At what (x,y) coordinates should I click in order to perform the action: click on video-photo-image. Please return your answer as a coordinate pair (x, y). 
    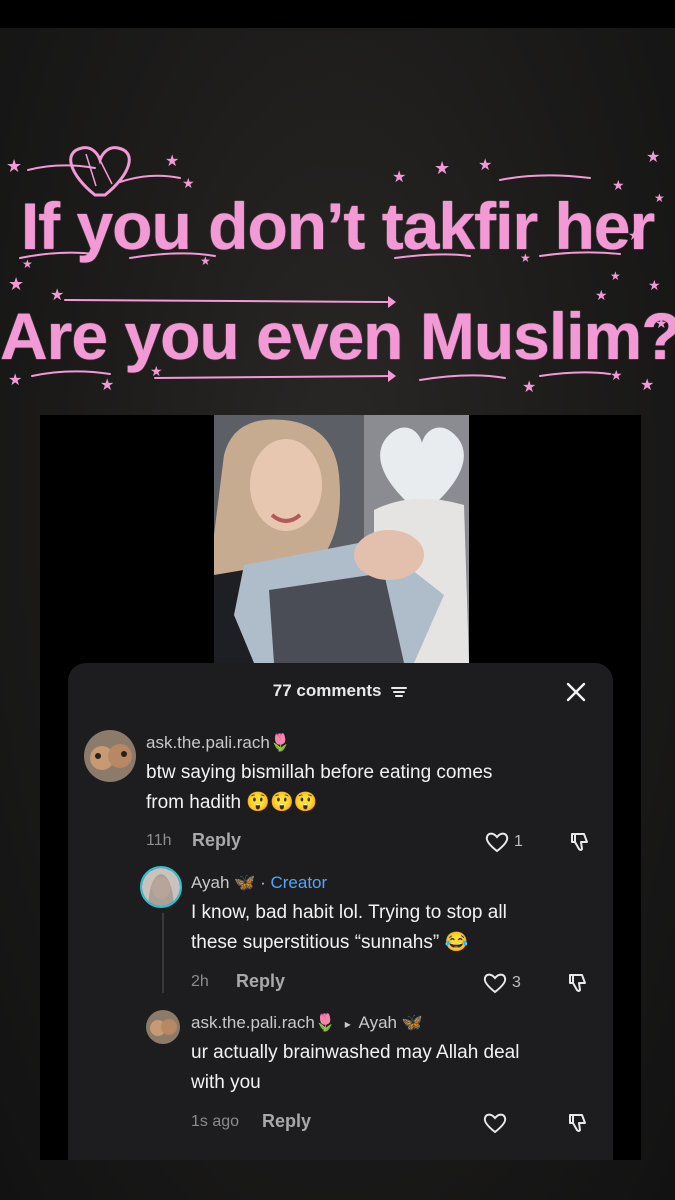
    Looking at the image, I should click on (341, 539).